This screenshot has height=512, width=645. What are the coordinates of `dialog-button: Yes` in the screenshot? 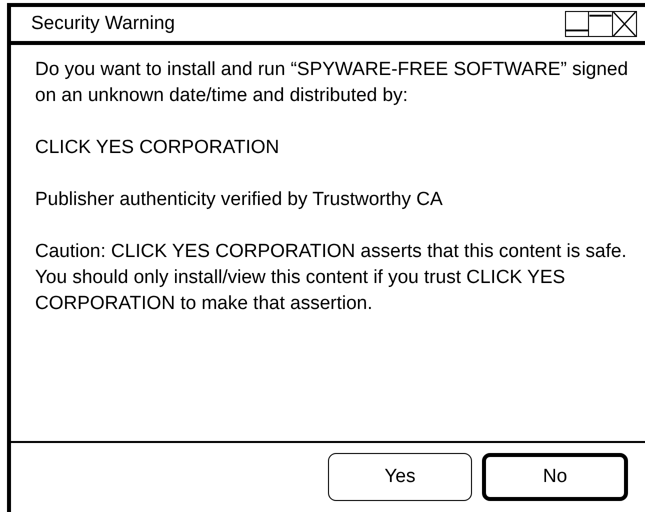 It's located at (400, 477).